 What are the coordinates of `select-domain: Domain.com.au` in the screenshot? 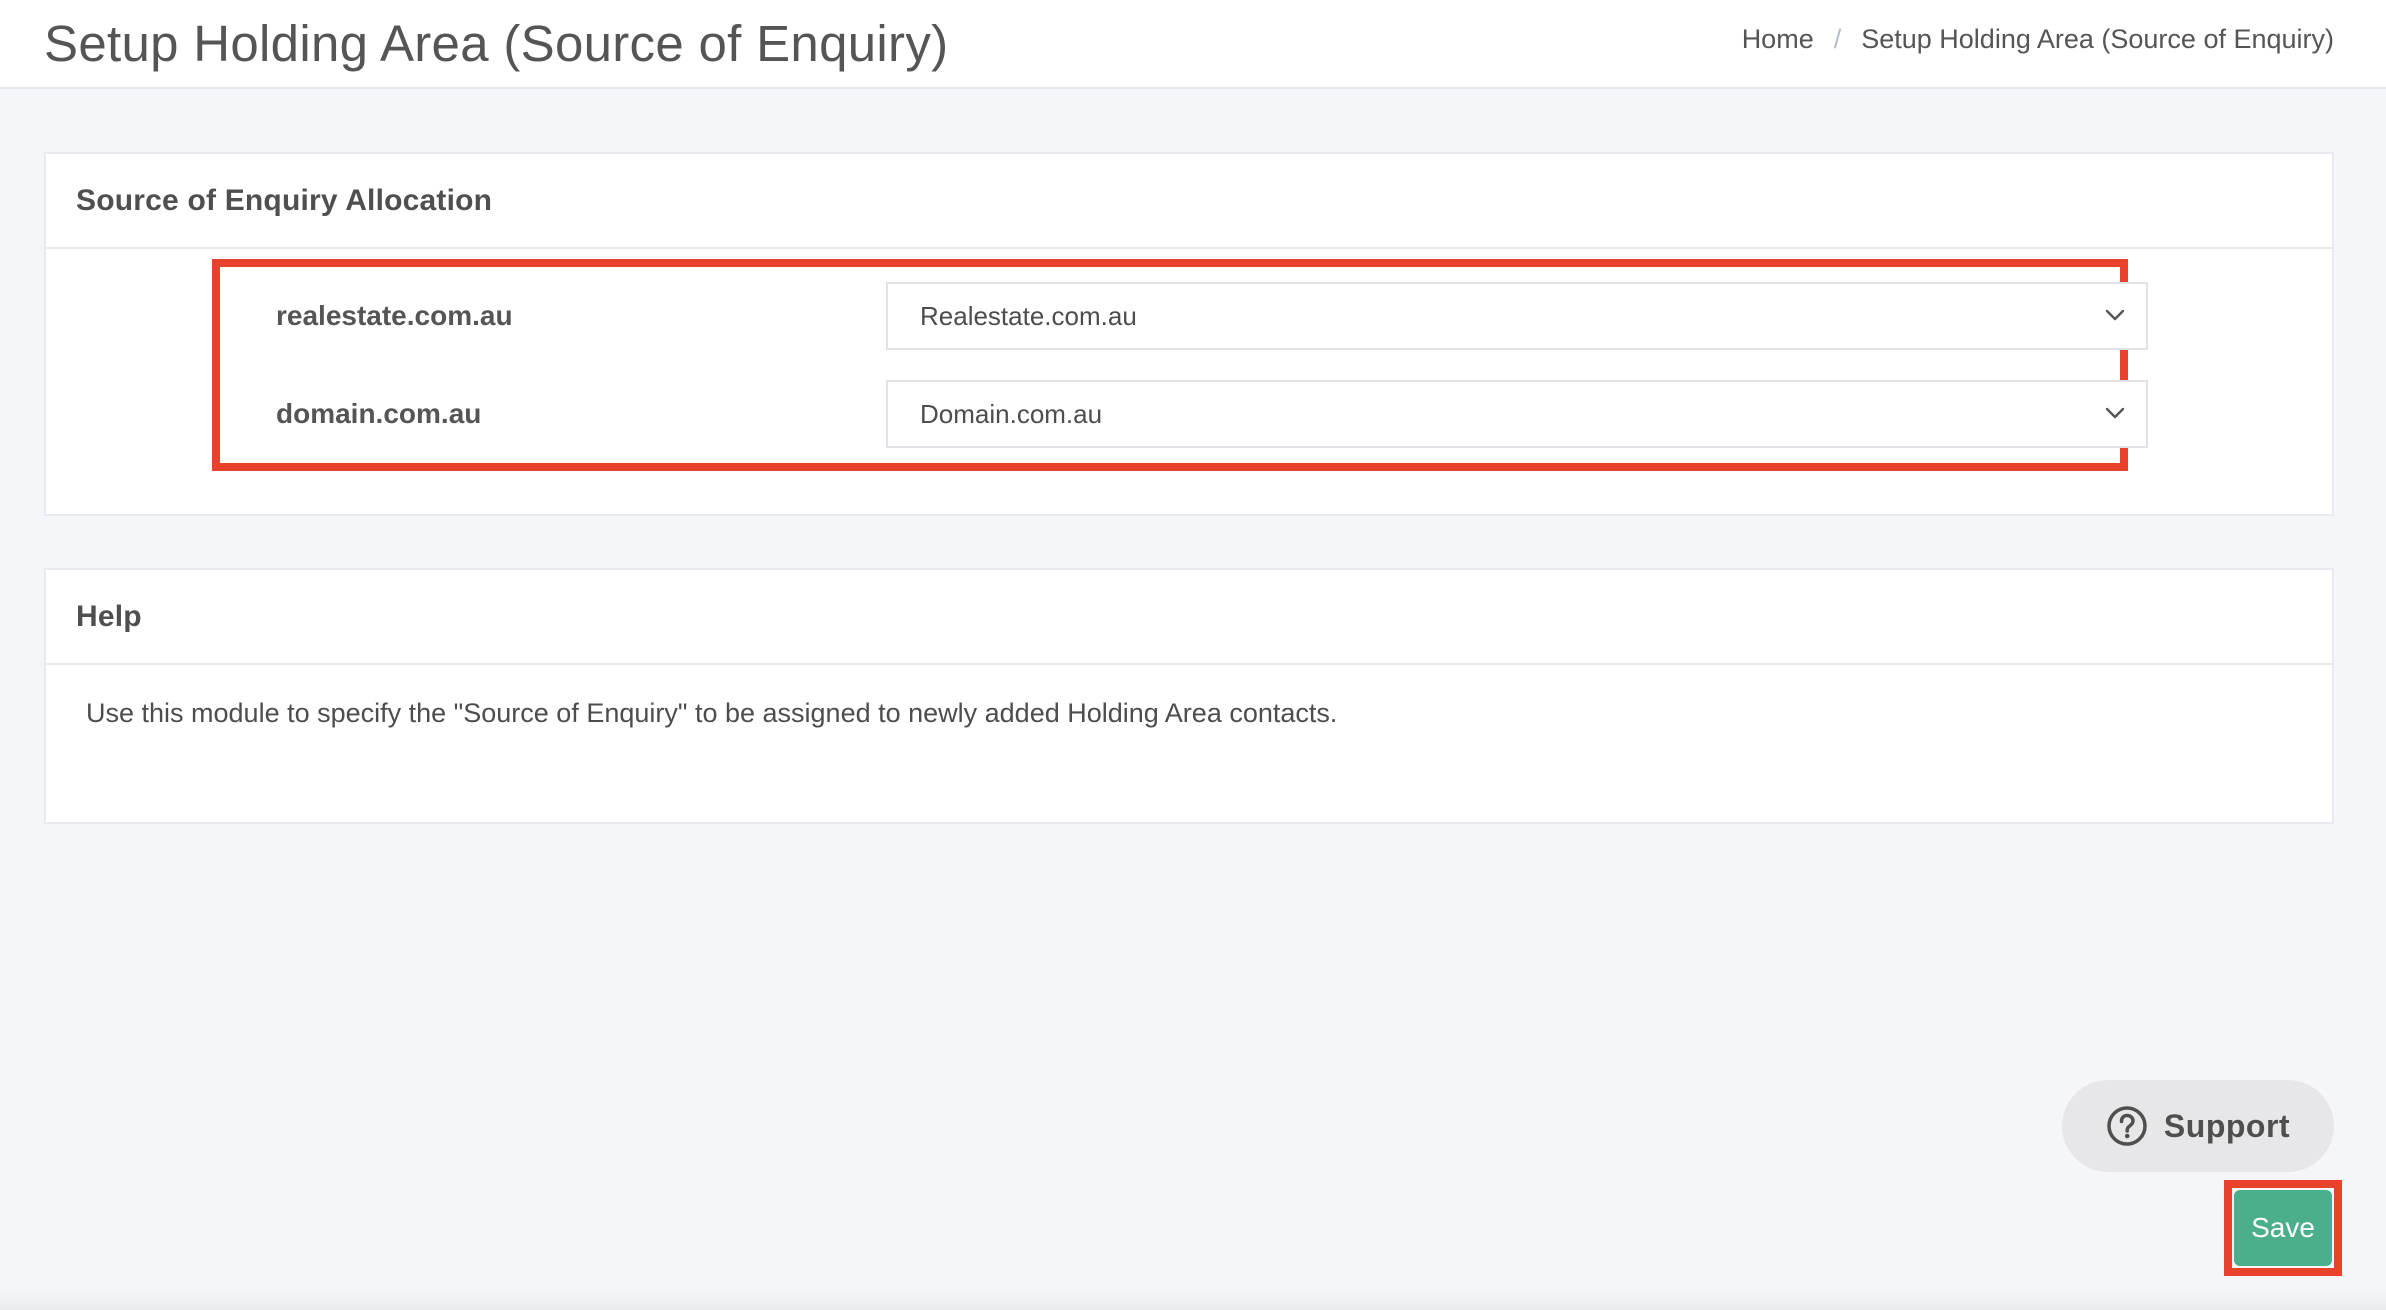 It's located at (1517, 414).